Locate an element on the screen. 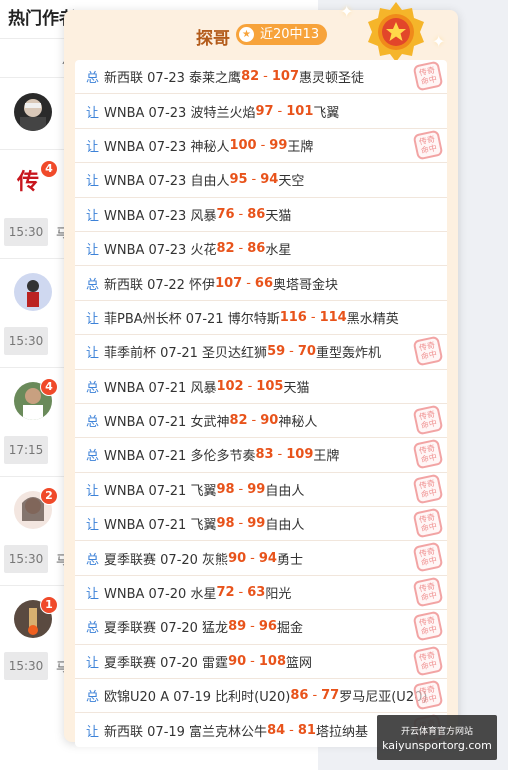  away-score: 96 is located at coordinates (267, 627).